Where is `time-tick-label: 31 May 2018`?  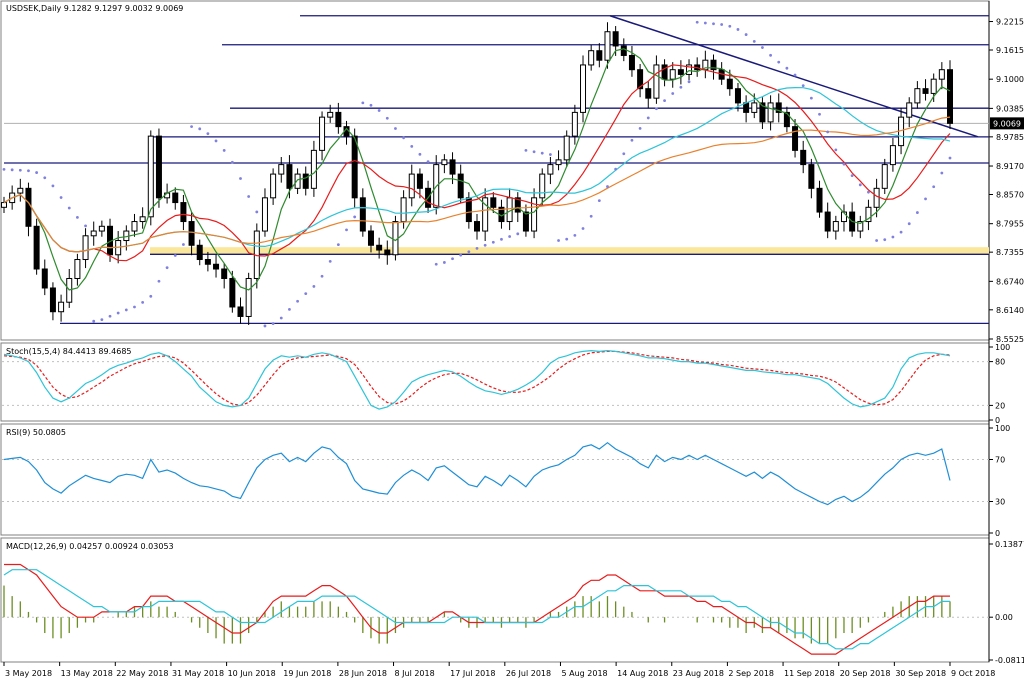
time-tick-label: 31 May 2018 is located at coordinates (198, 673).